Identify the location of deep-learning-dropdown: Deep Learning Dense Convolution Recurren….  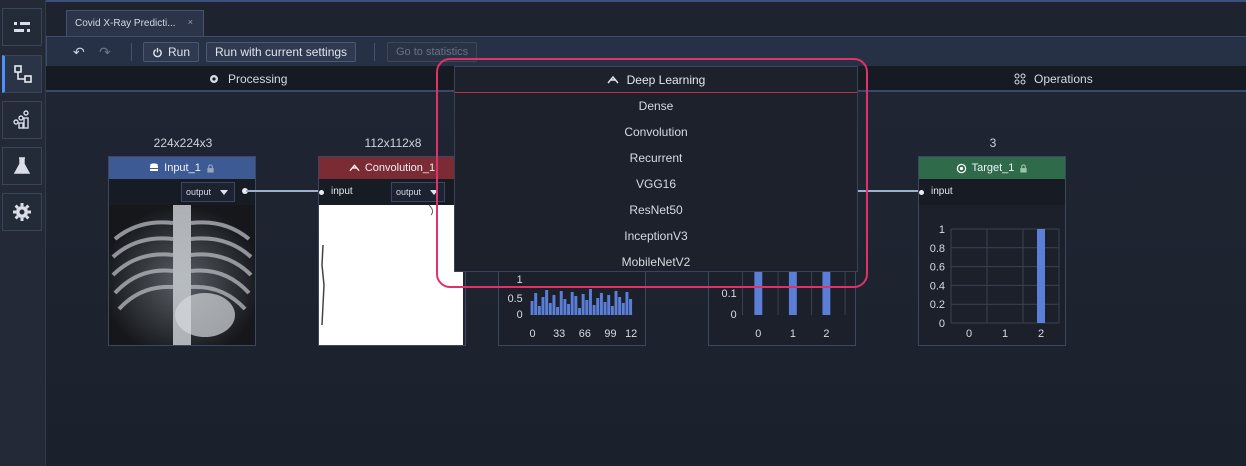
(656, 169).